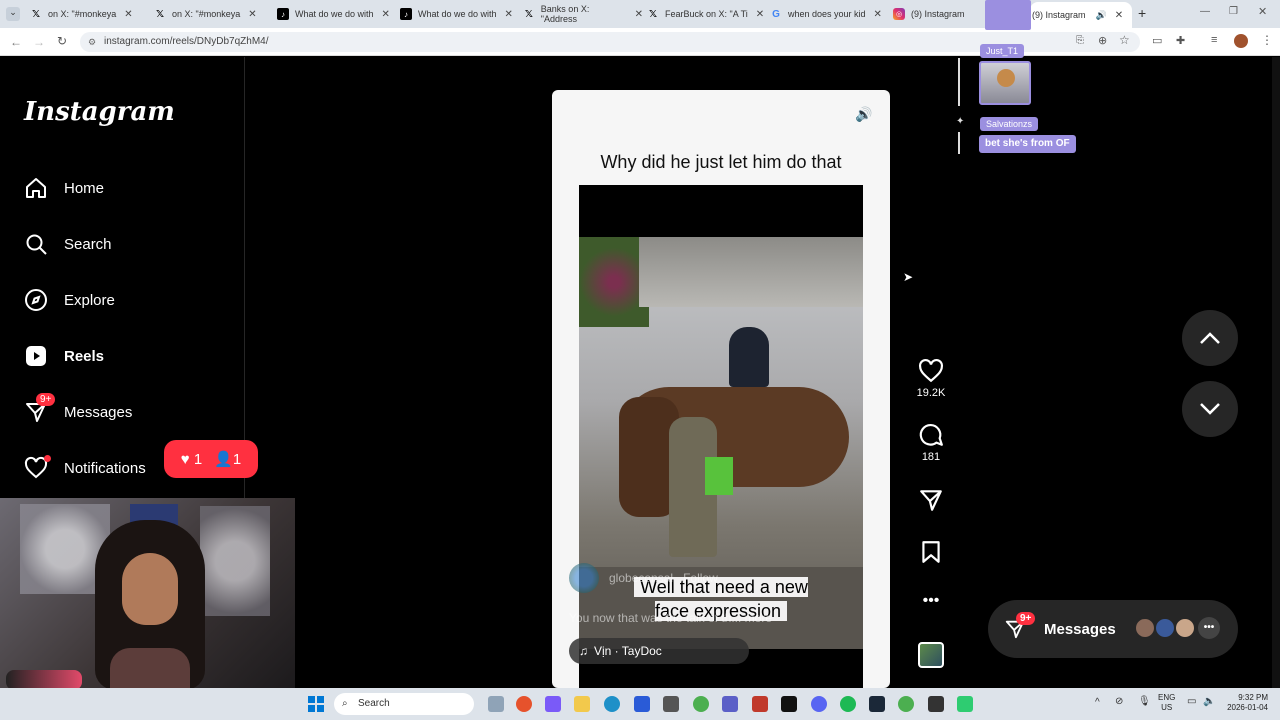  What do you see at coordinates (1180, 40) in the screenshot?
I see `extensions-icon: ✚` at bounding box center [1180, 40].